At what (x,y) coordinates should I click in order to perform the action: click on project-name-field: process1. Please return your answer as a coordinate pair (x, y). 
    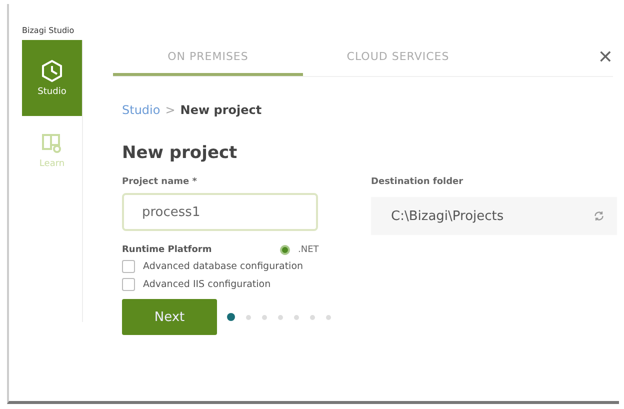
    Looking at the image, I should click on (220, 212).